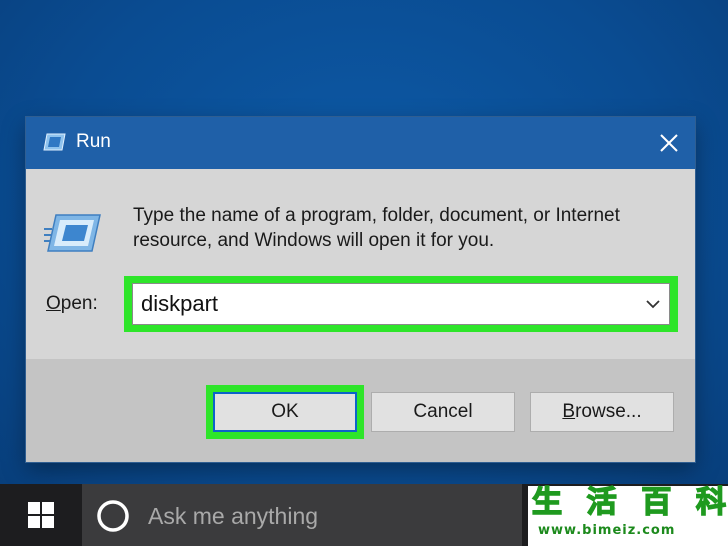 The width and height of the screenshot is (728, 546). Describe the element at coordinates (360, 143) in the screenshot. I see `title-bar: Run` at that location.